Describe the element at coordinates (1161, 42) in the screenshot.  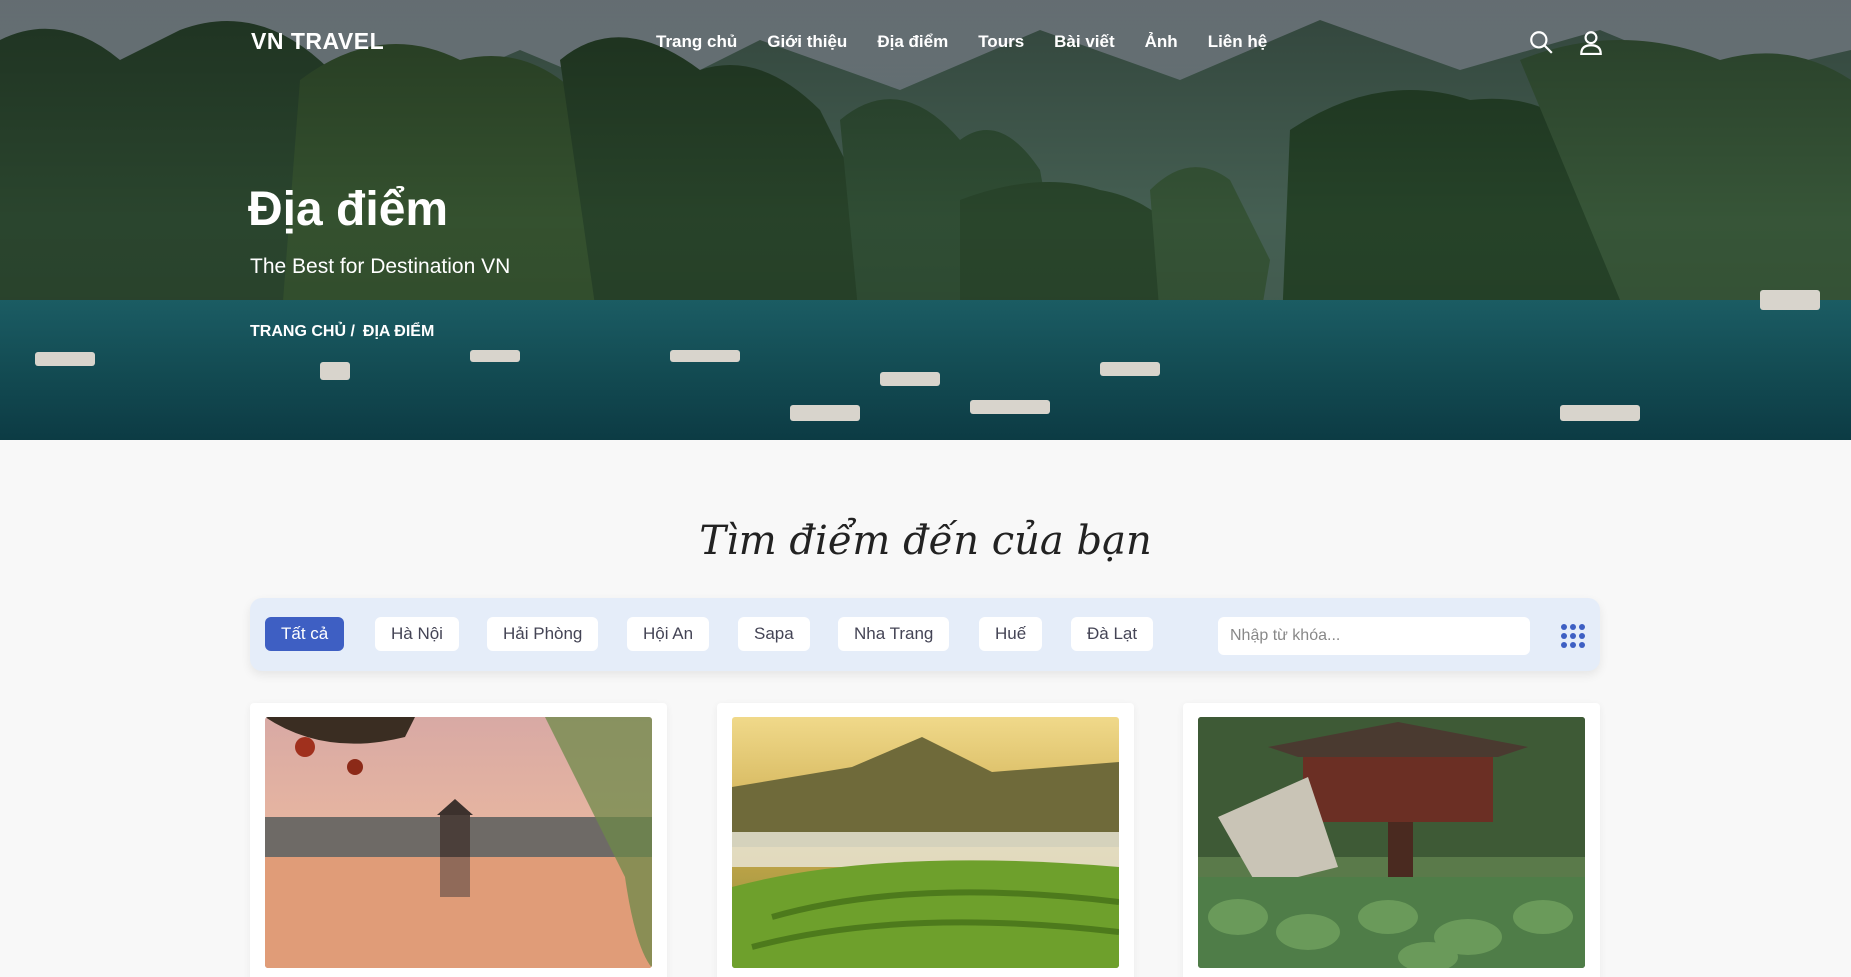
I see `menu-item-anh: Ảnh` at that location.